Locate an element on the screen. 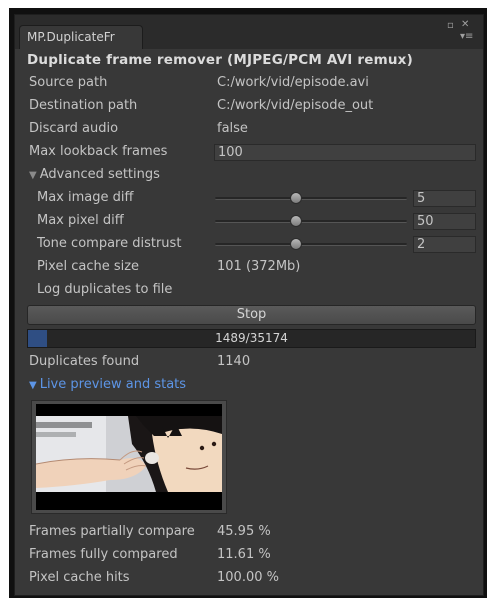 The height and width of the screenshot is (603, 496). progress-text: 1489/35174 is located at coordinates (251, 338).